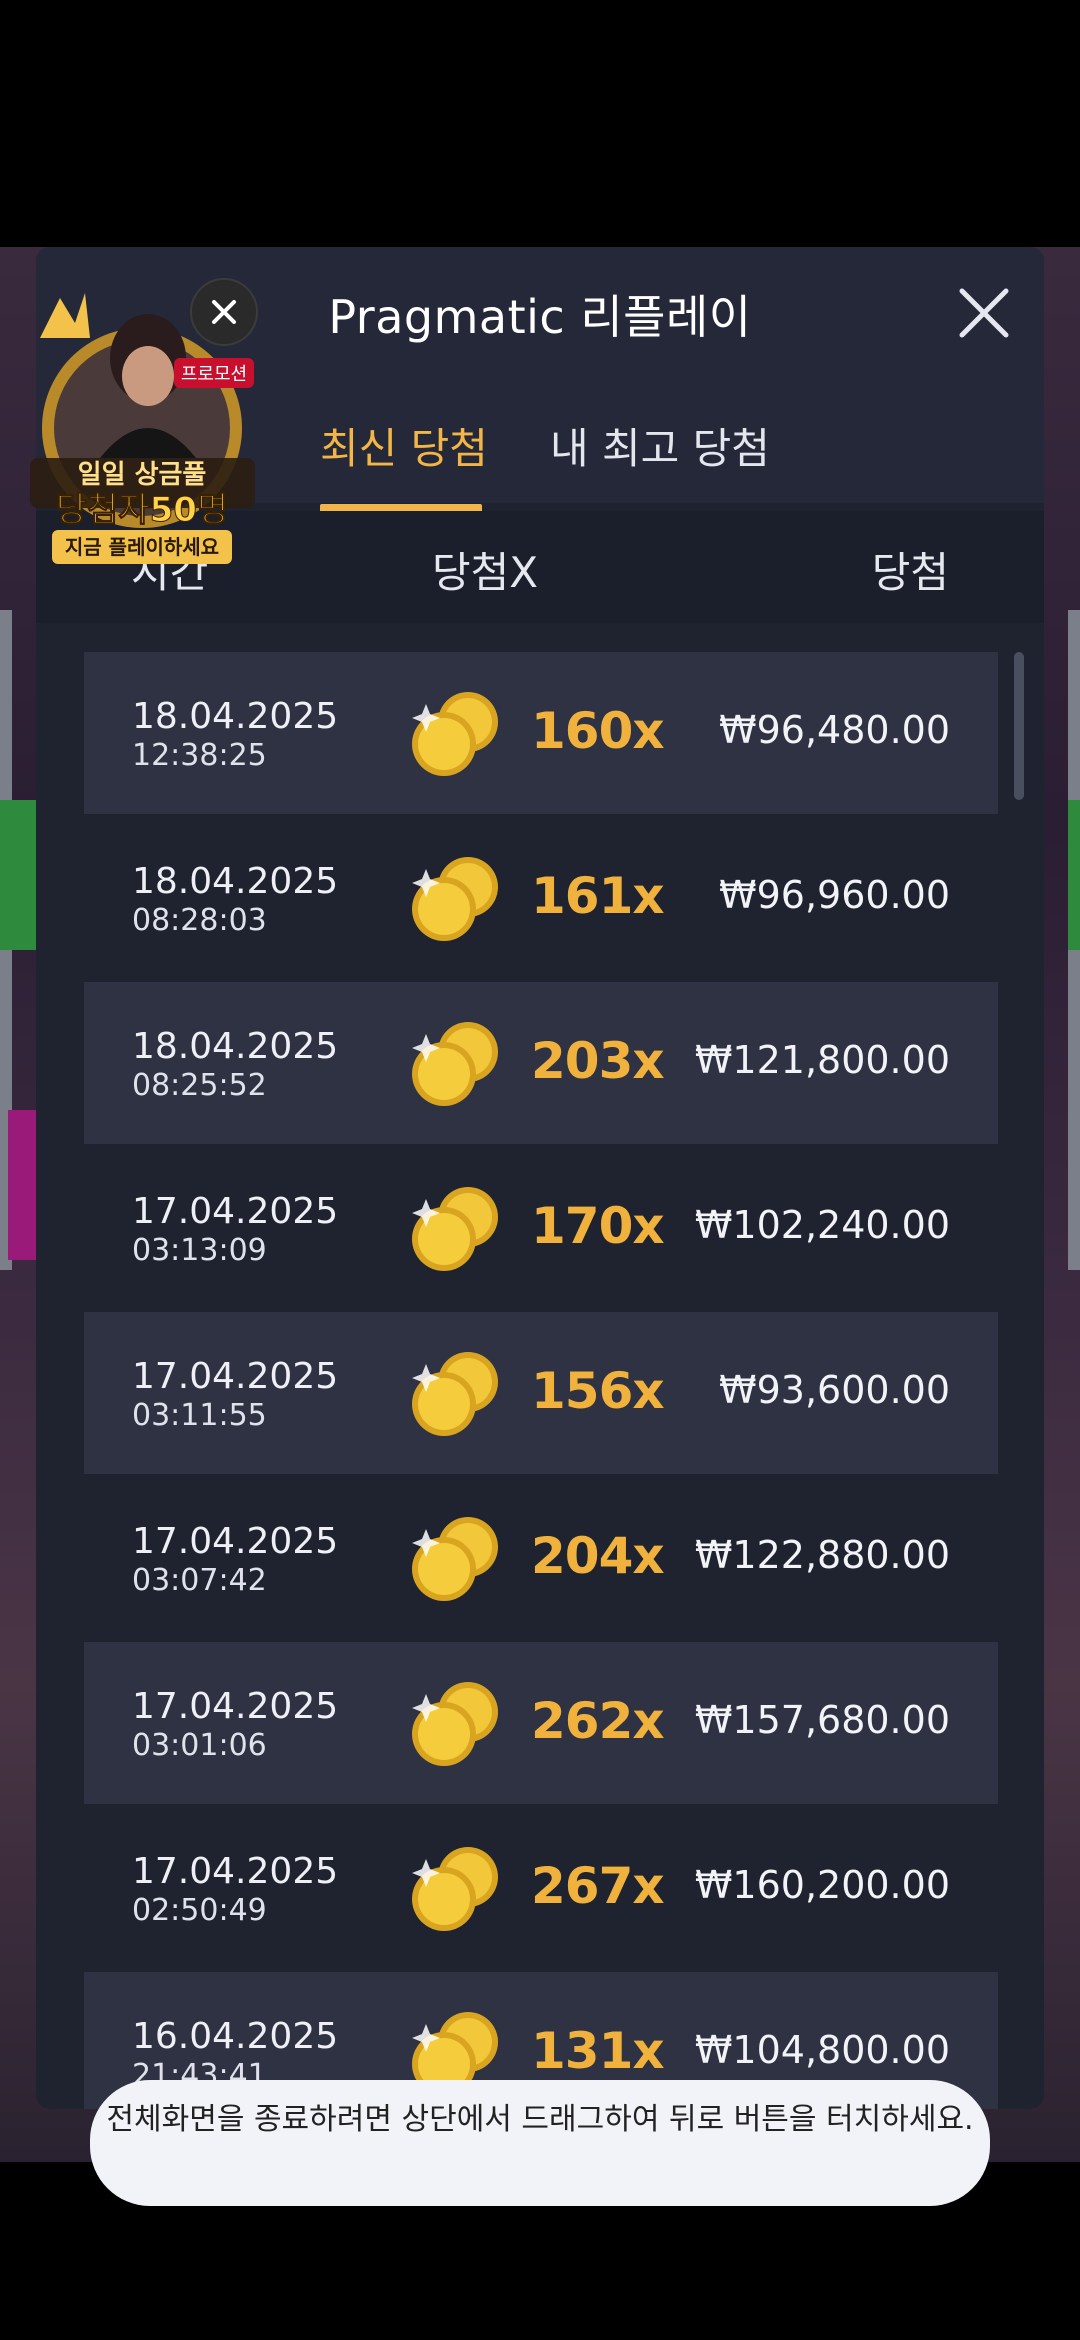 The width and height of the screenshot is (1080, 2340). I want to click on promo-line-1: 일일 상금풀, so click(142, 475).